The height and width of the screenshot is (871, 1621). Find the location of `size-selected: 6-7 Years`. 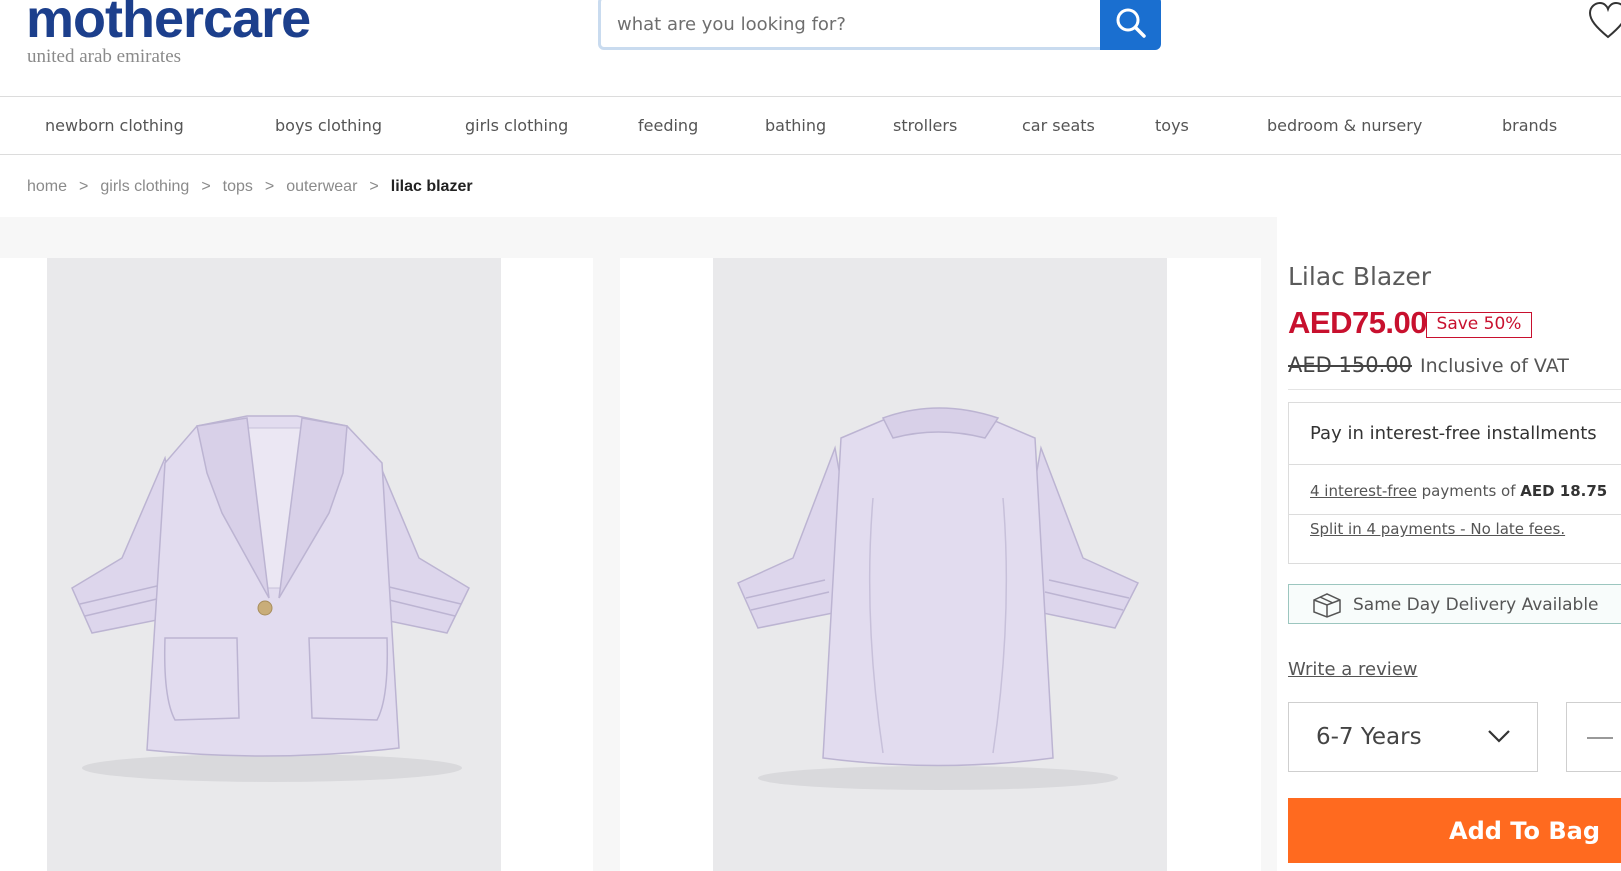

size-selected: 6-7 Years is located at coordinates (1369, 737).